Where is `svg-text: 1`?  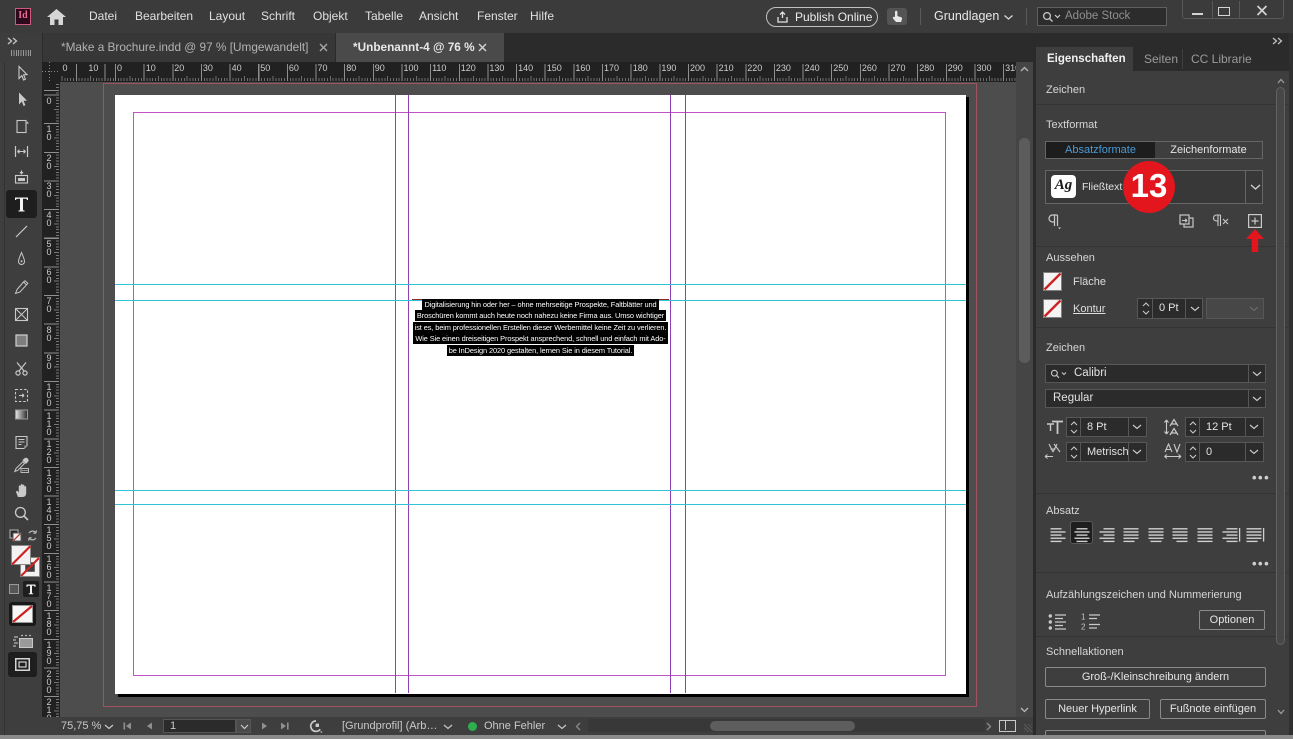
svg-text: 1 is located at coordinates (1083, 617).